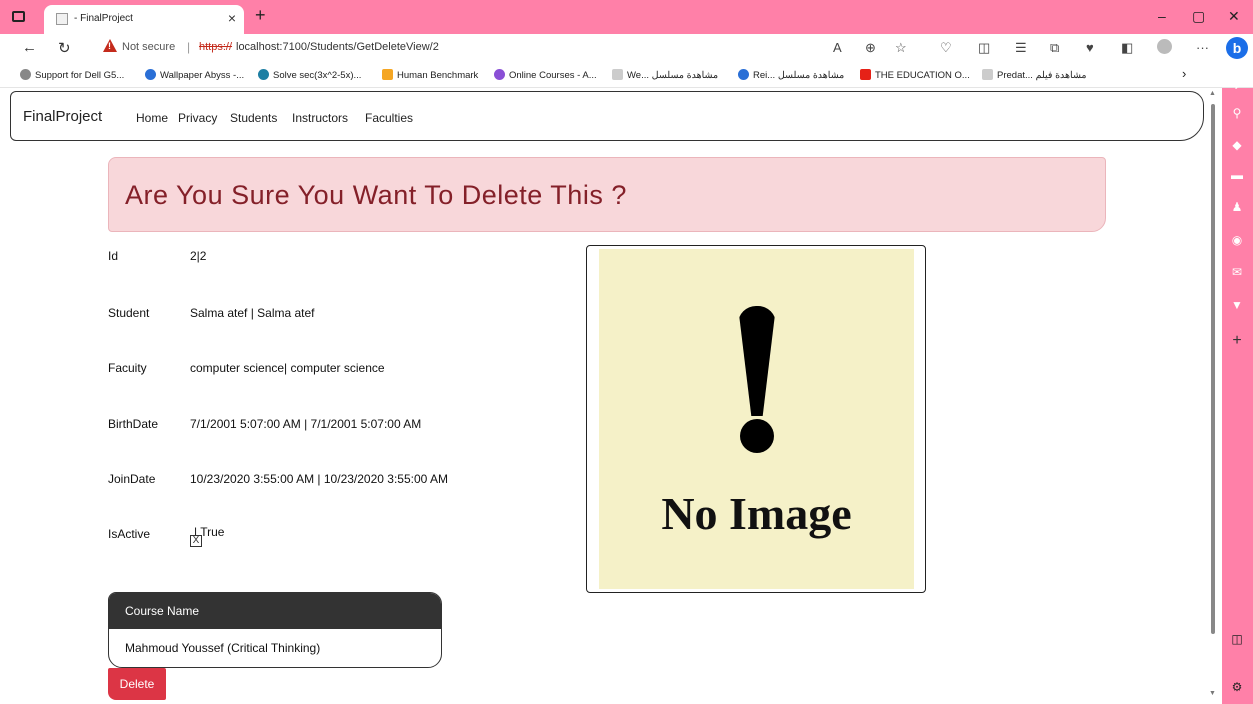 This screenshot has width=1253, height=704. Describe the element at coordinates (223, 648) in the screenshot. I see `table-row: Mahmoud Youssef (Critical Thinking)` at that location.